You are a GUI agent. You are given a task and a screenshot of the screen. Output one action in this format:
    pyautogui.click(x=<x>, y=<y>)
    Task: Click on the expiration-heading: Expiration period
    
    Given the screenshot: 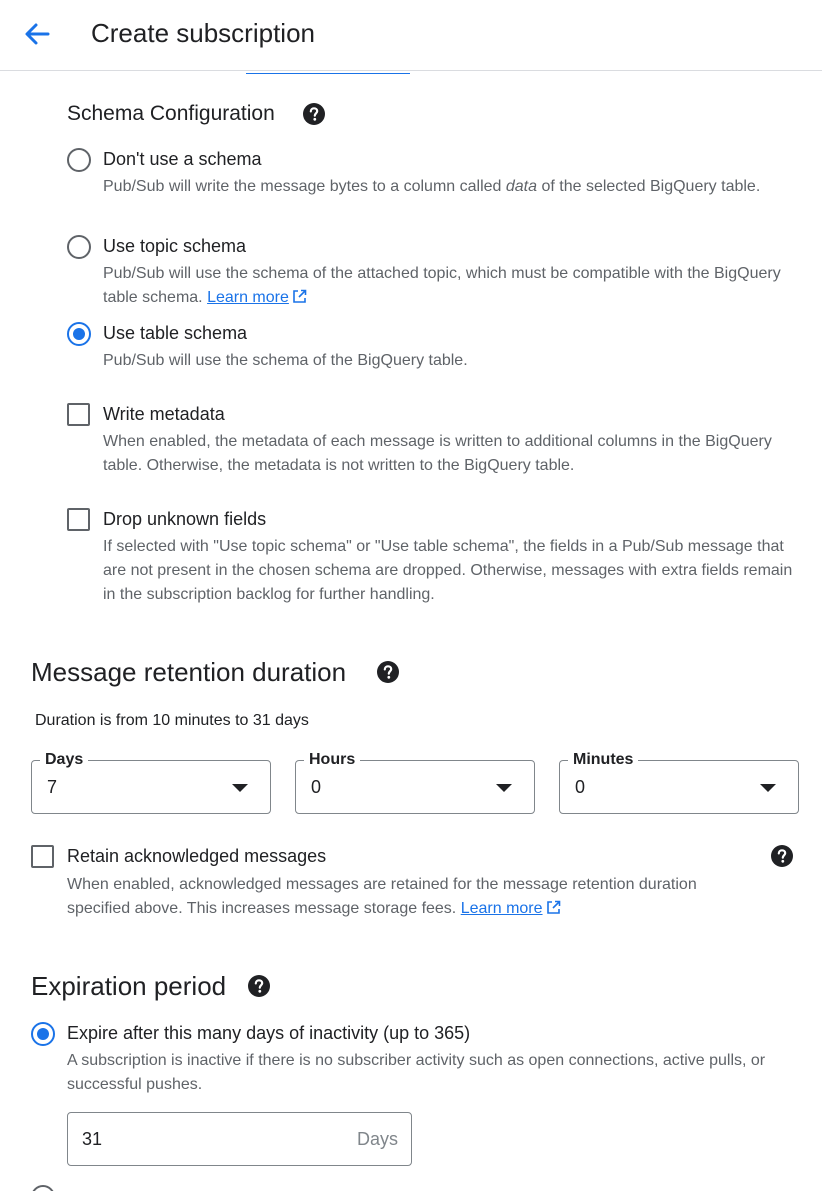 What is the action you would take?
    pyautogui.click(x=129, y=986)
    